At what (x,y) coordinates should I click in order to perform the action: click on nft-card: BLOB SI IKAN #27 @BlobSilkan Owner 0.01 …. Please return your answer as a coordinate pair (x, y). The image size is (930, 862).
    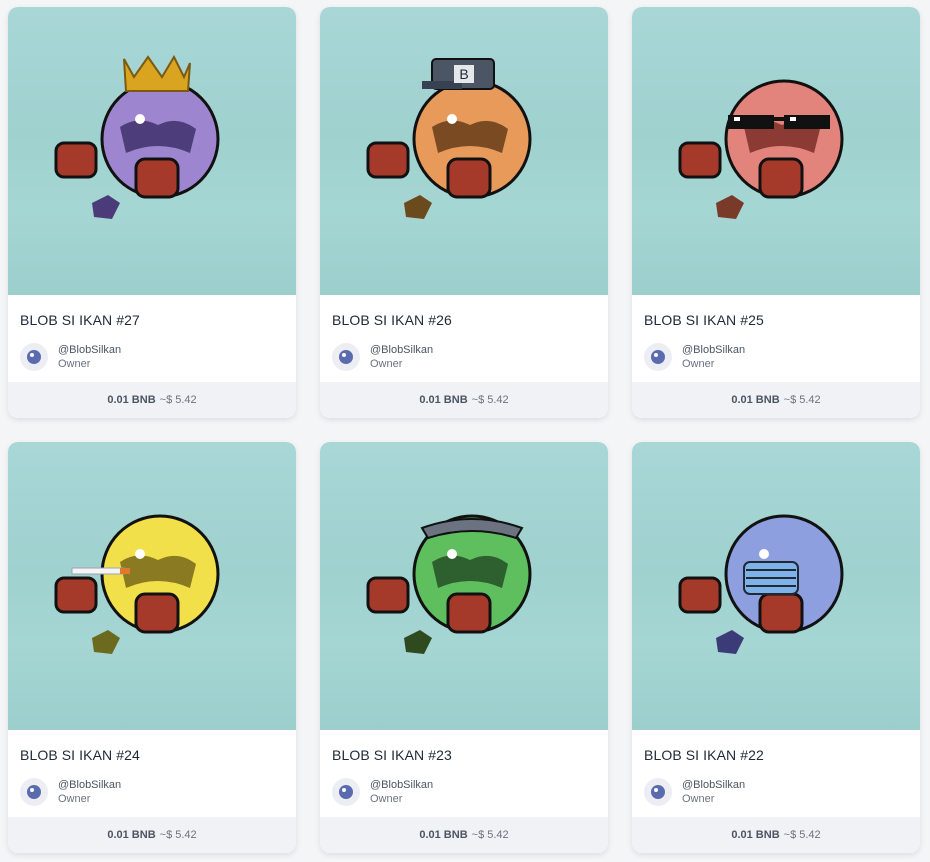
    Looking at the image, I should click on (152, 212).